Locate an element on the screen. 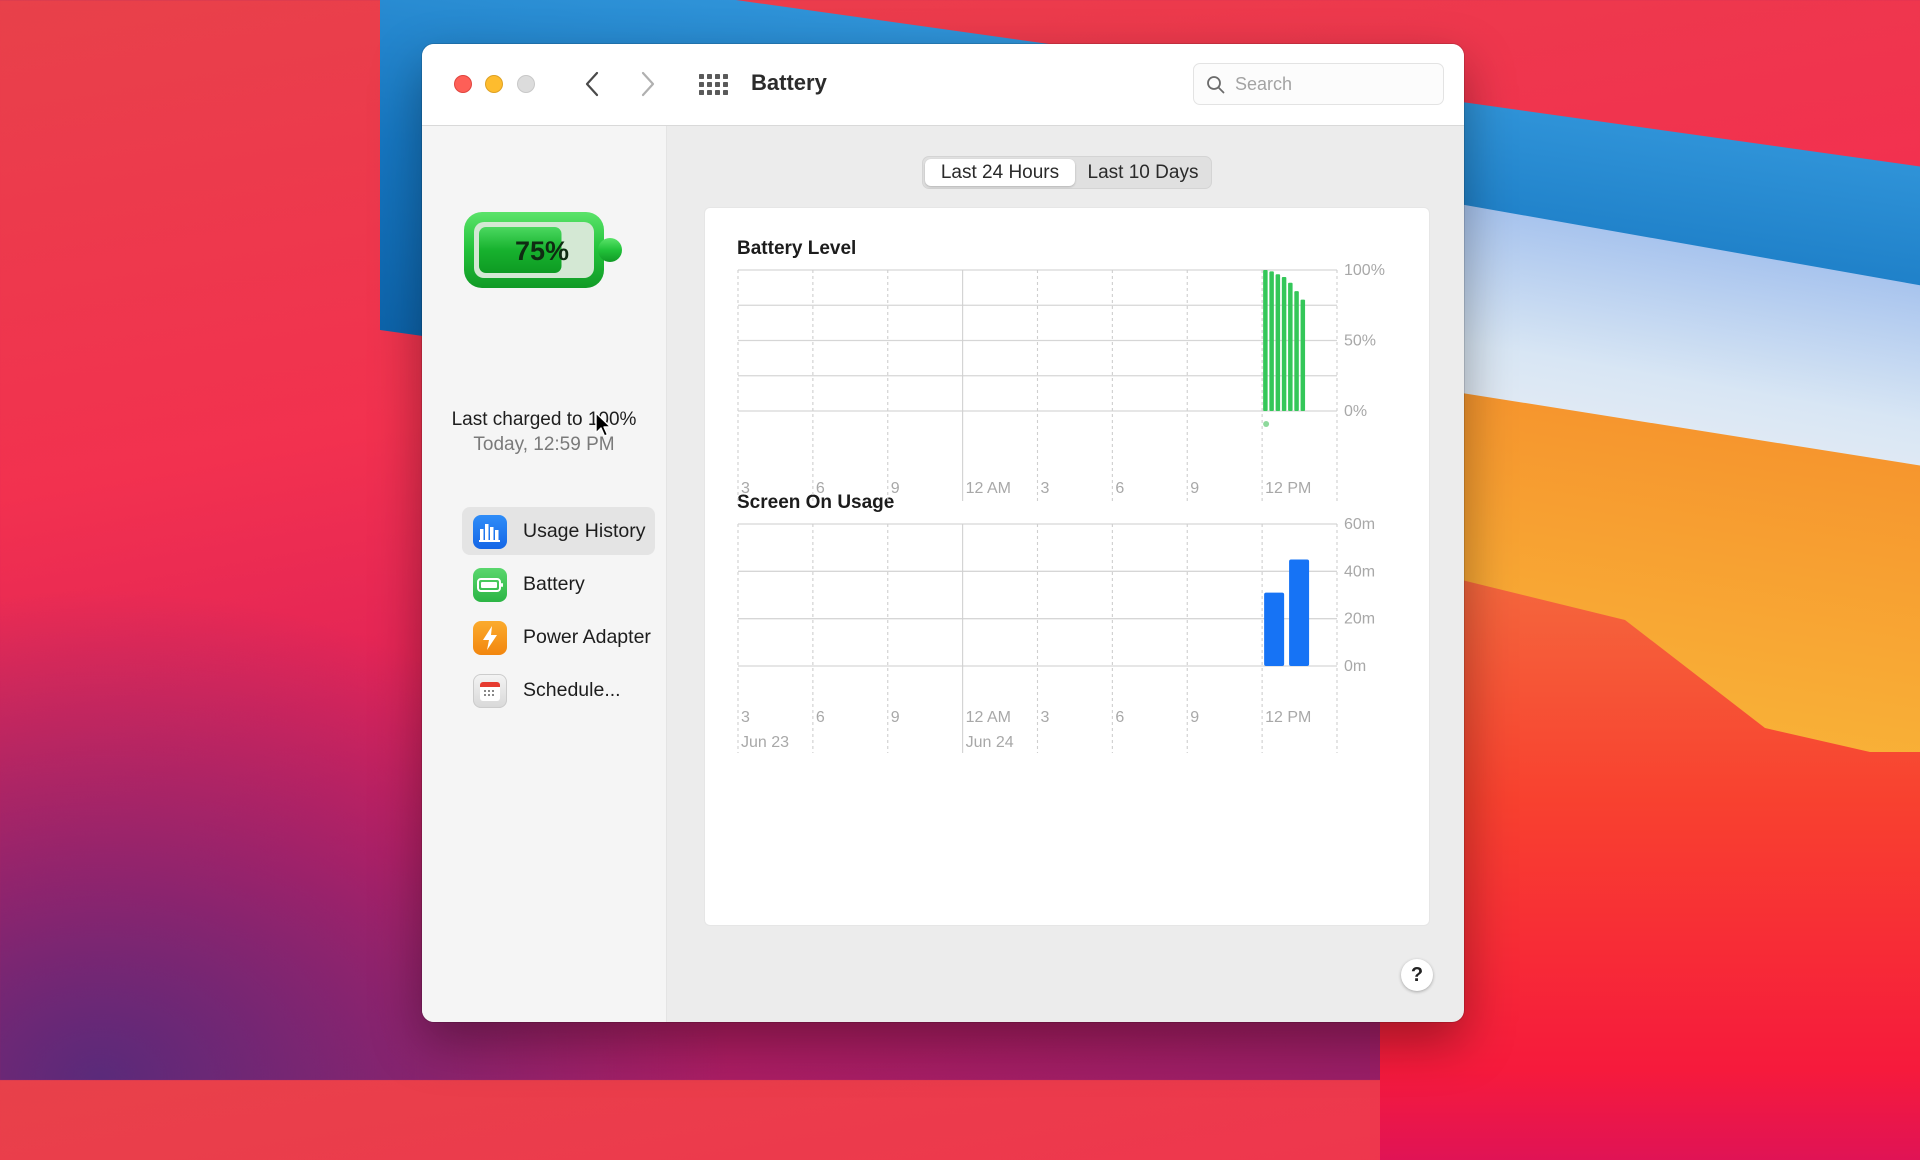 Image resolution: width=1920 pixels, height=1160 pixels. close-button is located at coordinates (463, 84).